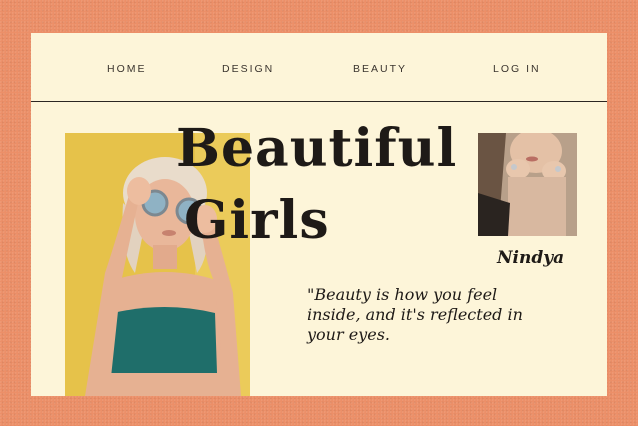  What do you see at coordinates (248, 69) in the screenshot?
I see `nav-design: DESIGN` at bounding box center [248, 69].